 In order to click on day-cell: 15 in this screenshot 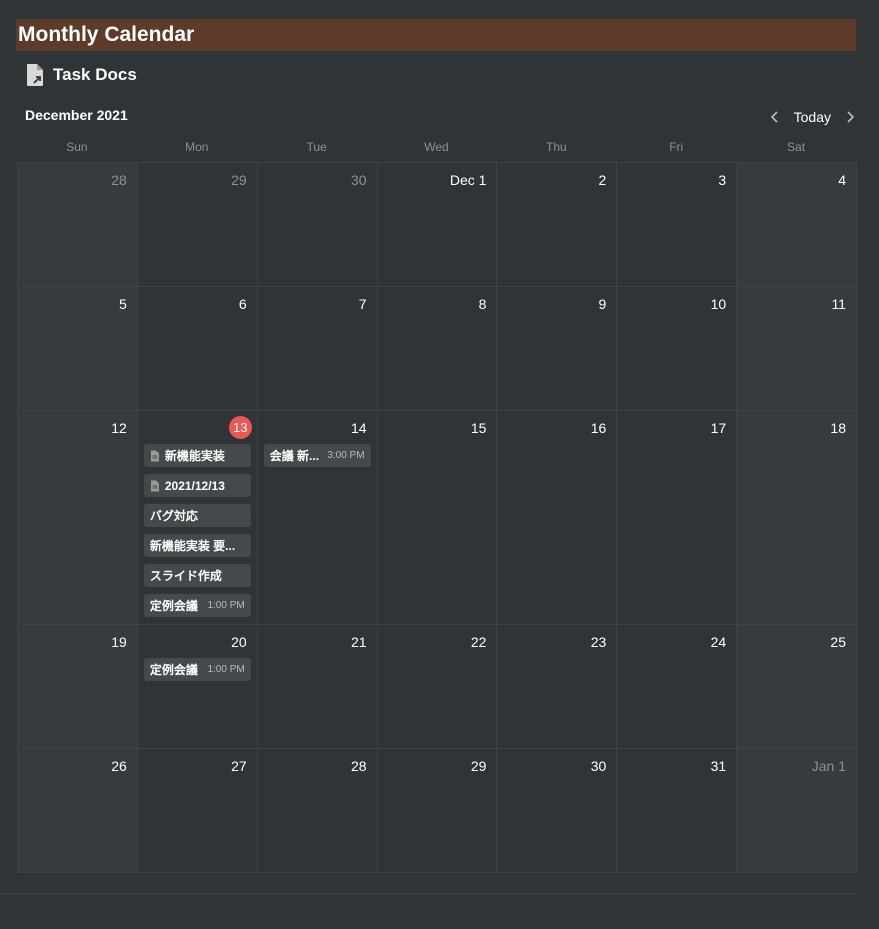, I will do `click(437, 518)`.